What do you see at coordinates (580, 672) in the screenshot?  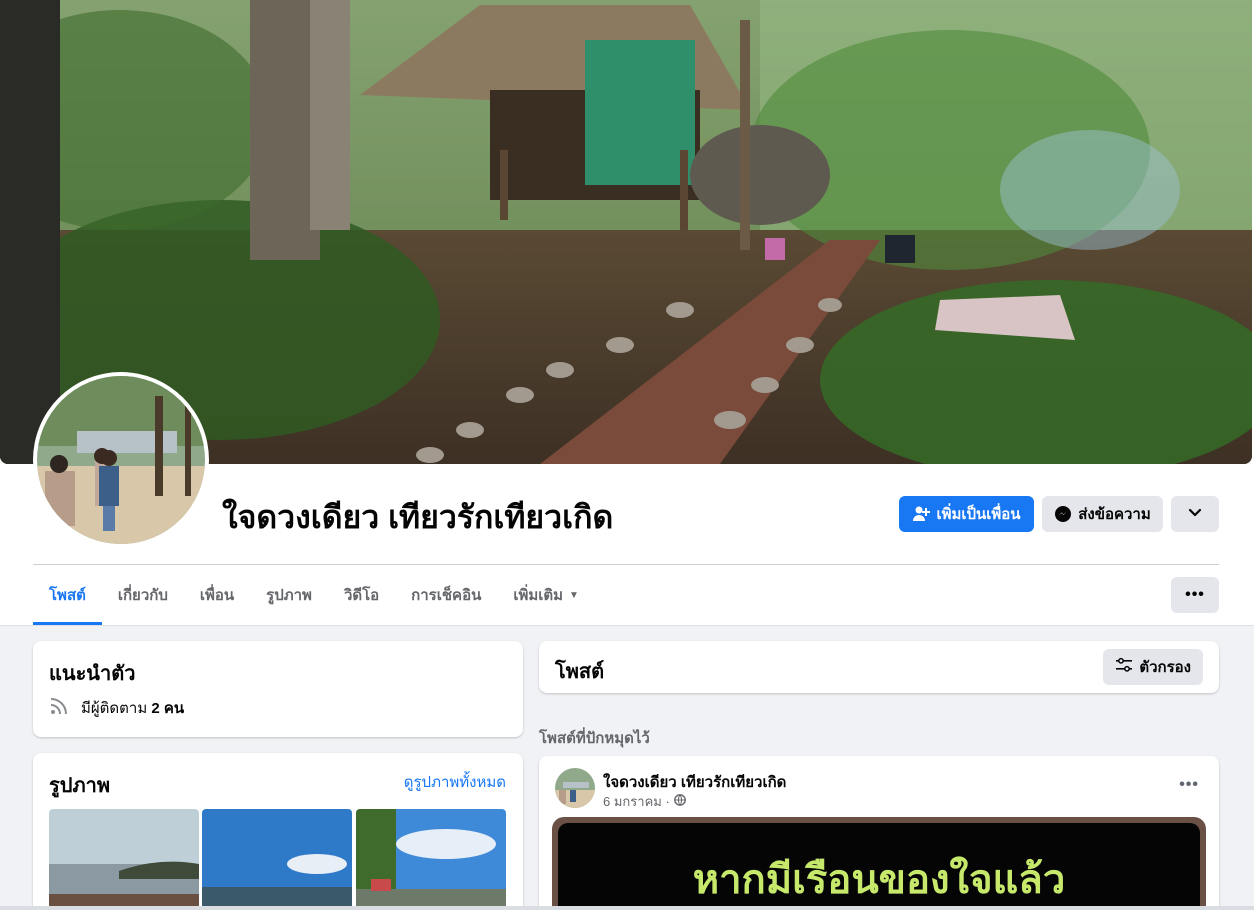 I see `posts-title: โพสต์` at bounding box center [580, 672].